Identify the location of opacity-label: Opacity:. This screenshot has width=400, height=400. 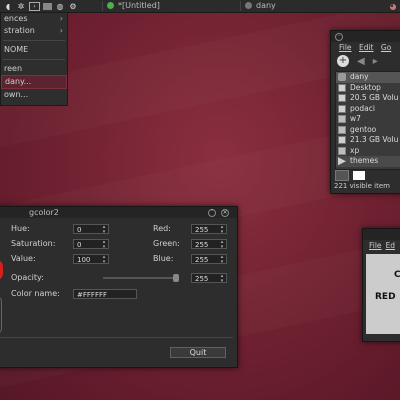
(27, 277).